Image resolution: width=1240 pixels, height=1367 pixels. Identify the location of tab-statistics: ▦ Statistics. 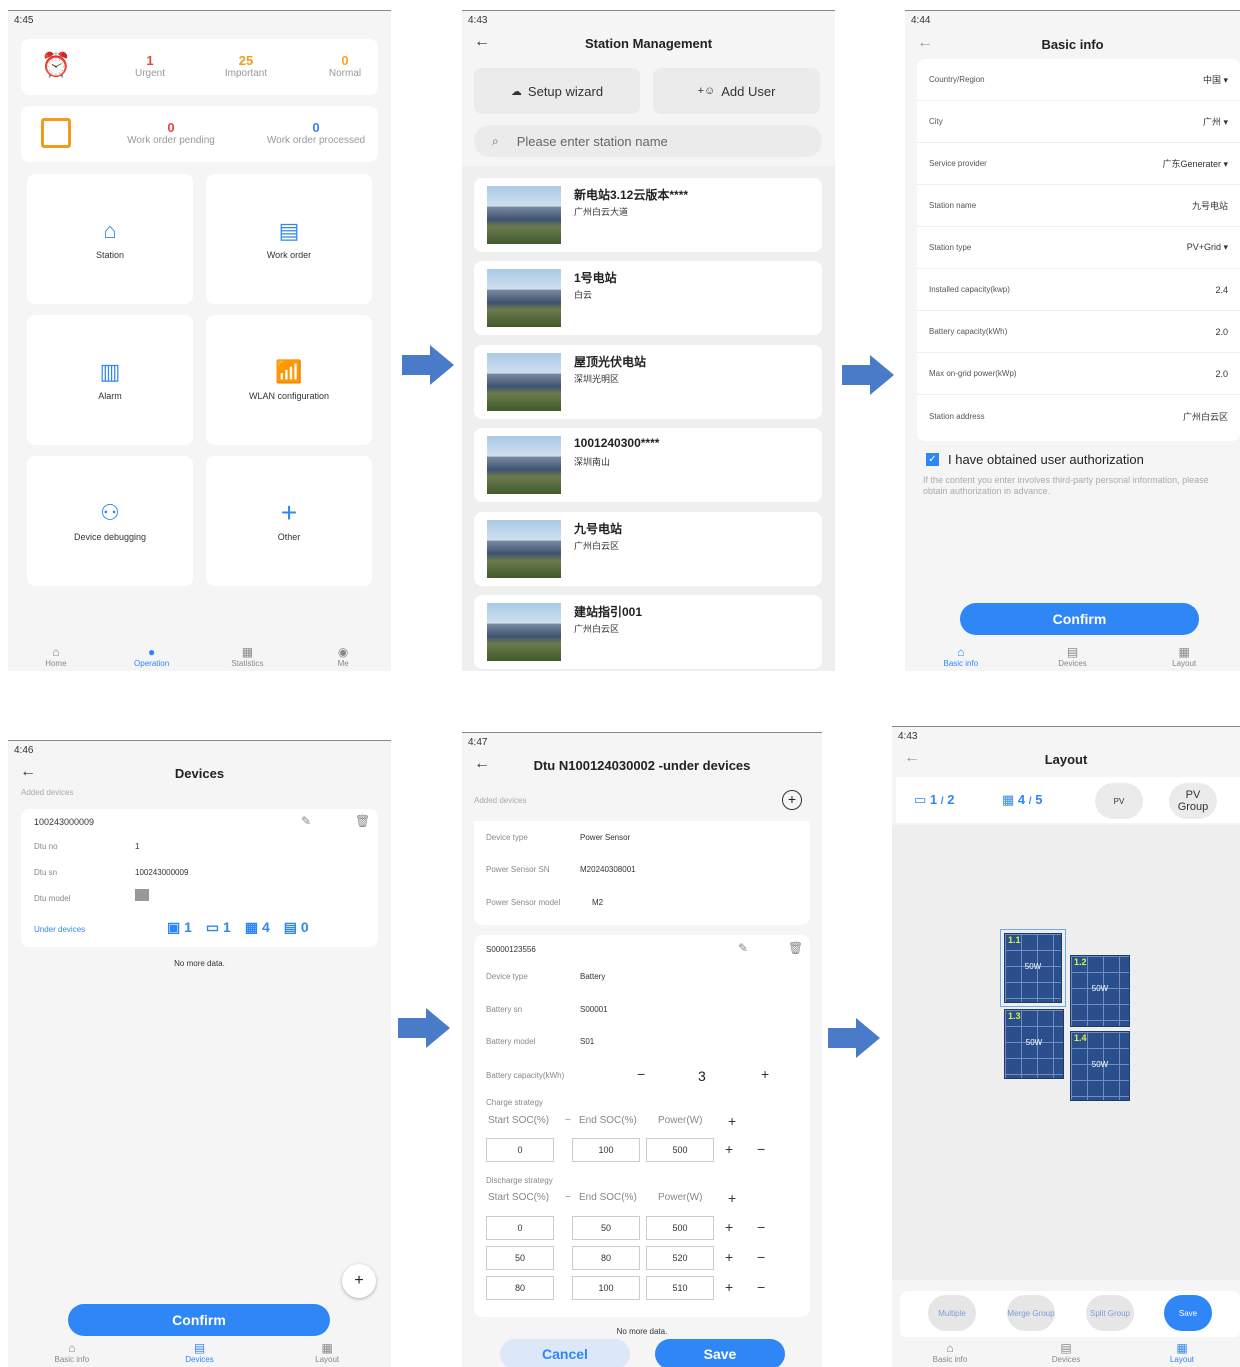
(247, 656).